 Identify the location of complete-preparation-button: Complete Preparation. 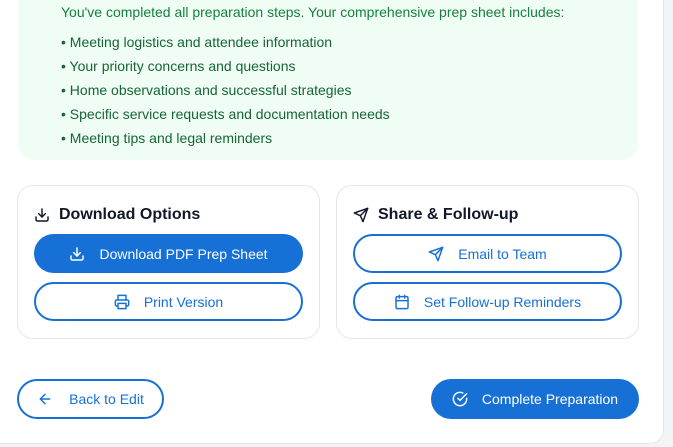
(535, 399).